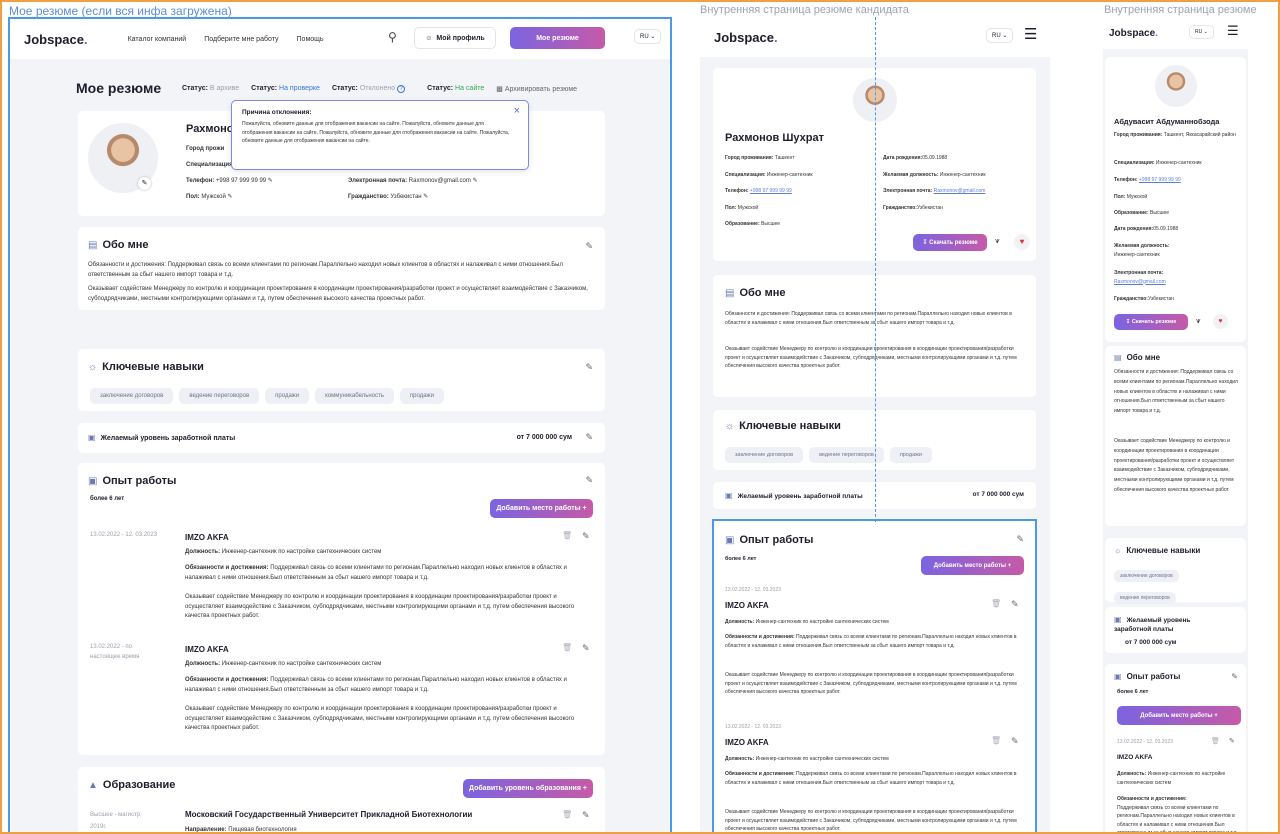 Image resolution: width=1280 pixels, height=834 pixels. Describe the element at coordinates (589, 246) in the screenshot. I see `edit-about-icon: ✎` at that location.